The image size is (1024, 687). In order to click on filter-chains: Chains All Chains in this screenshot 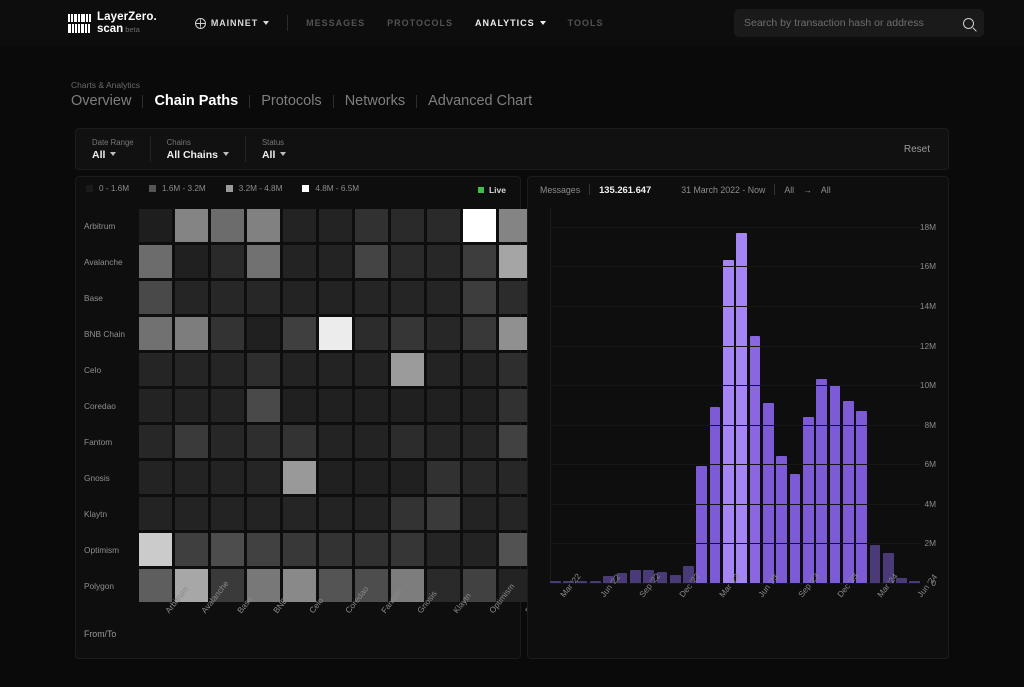, I will do `click(198, 149)`.